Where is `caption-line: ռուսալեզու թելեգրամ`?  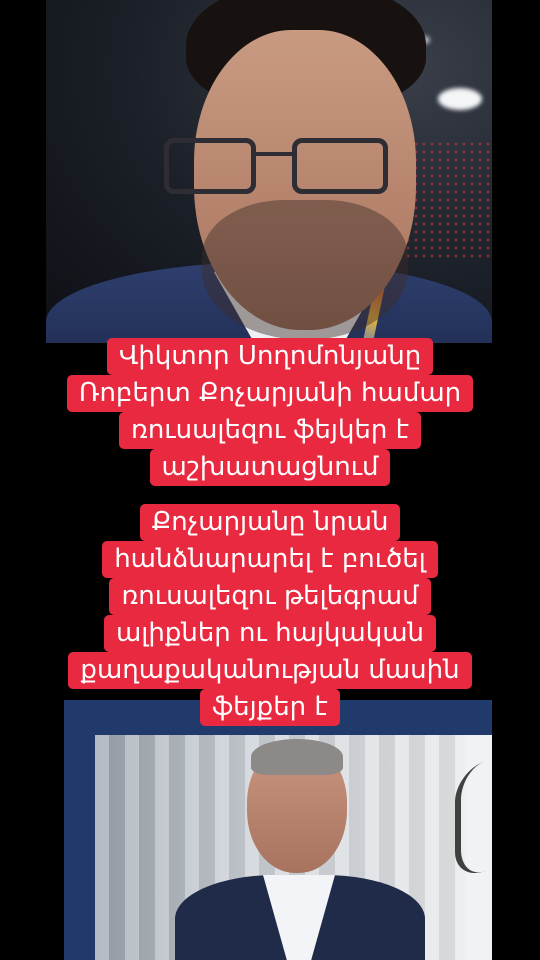
caption-line: ռուսալեզու թելեգրամ is located at coordinates (270, 596).